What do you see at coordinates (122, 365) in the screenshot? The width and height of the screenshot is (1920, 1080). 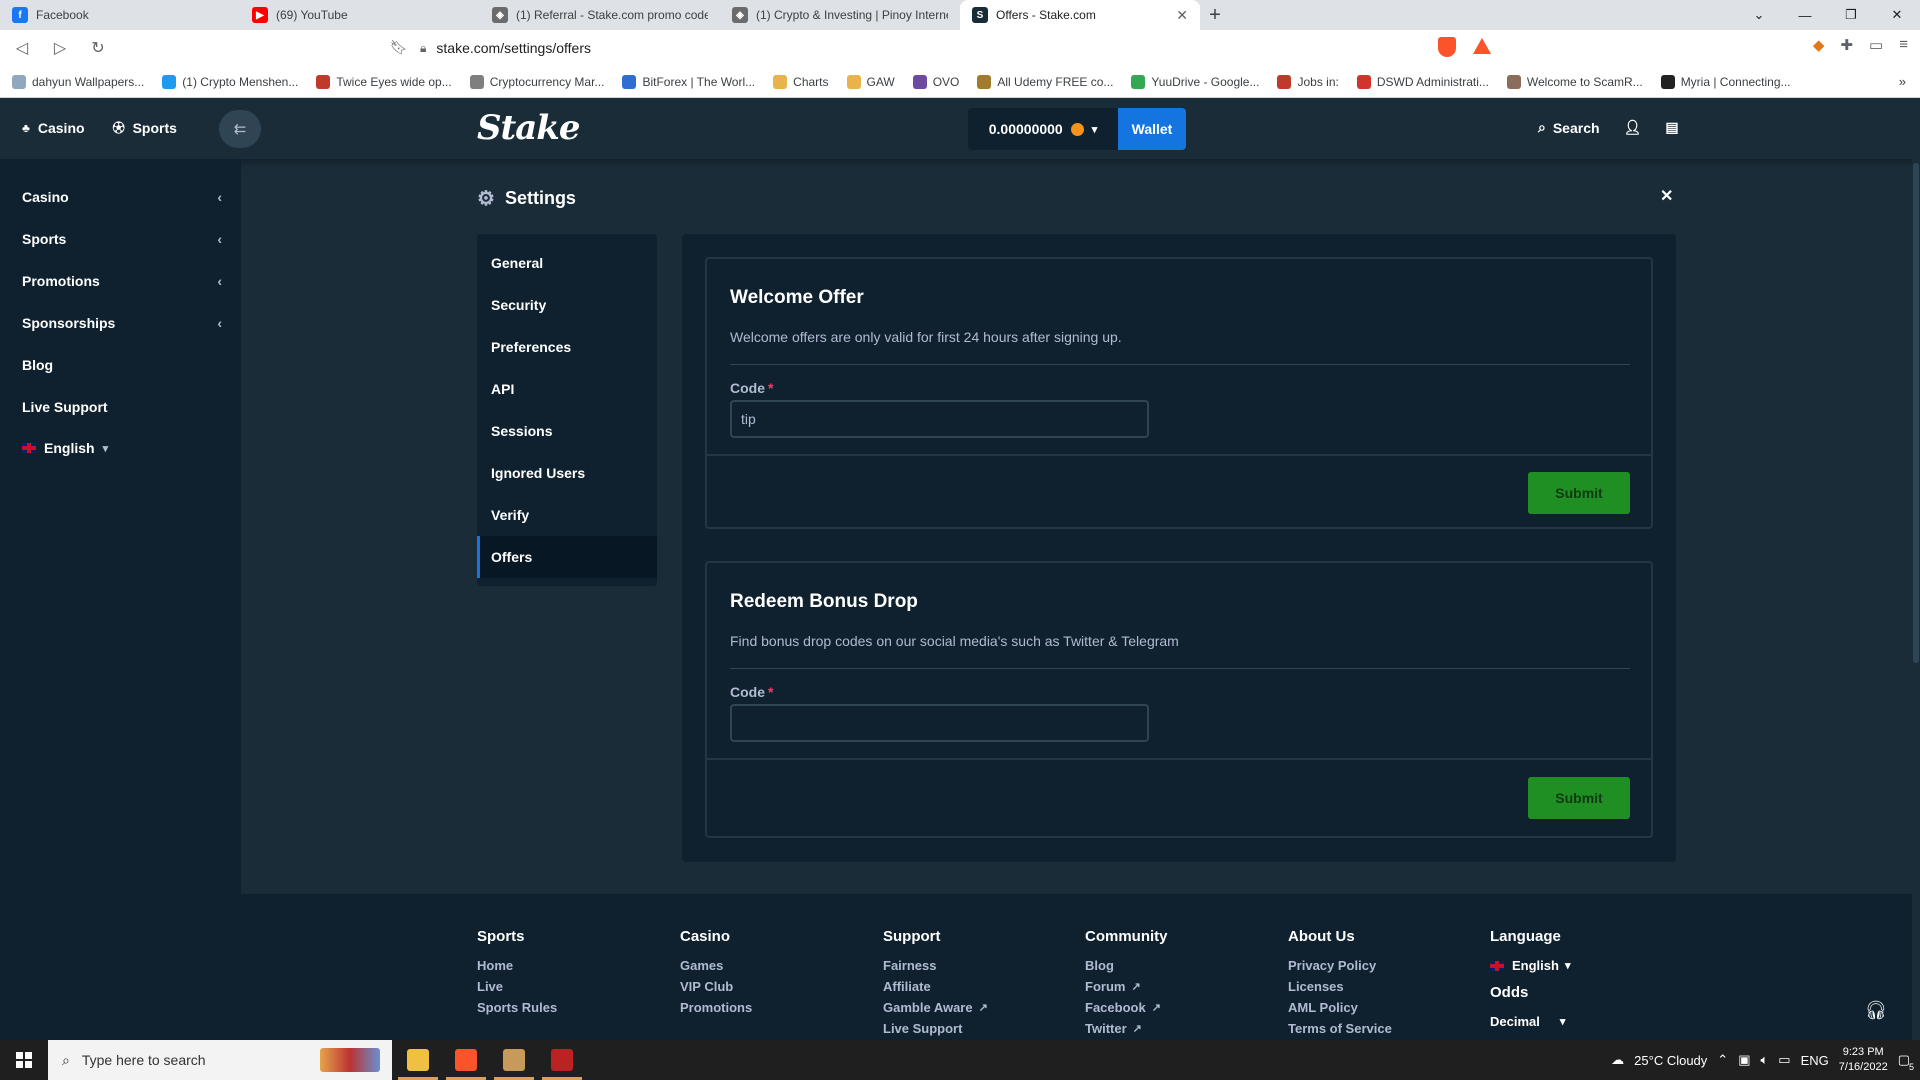 I see `sidebar-item-blog: Blog` at bounding box center [122, 365].